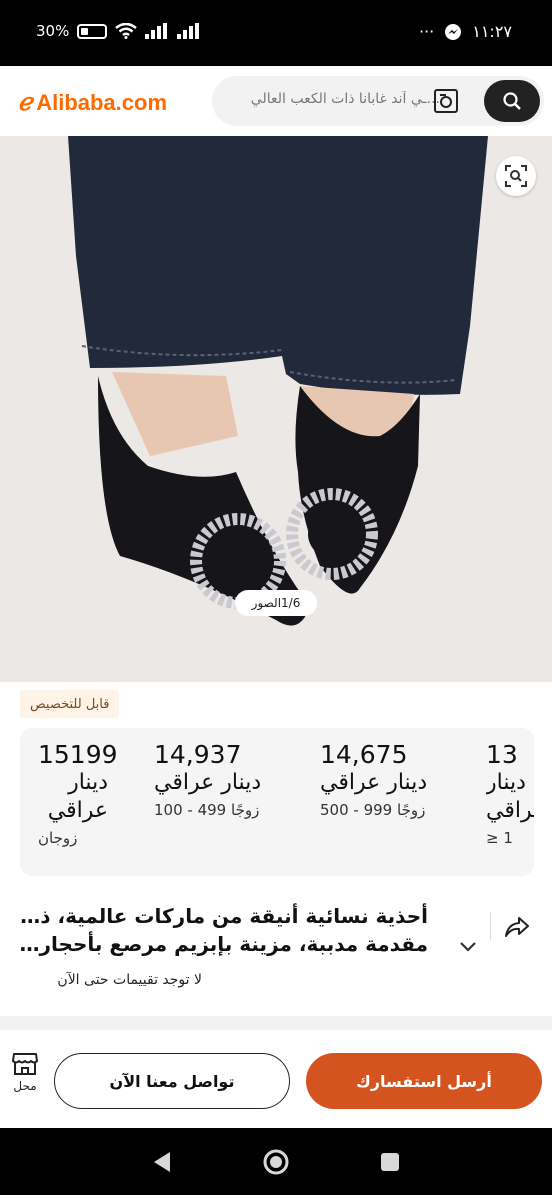 The height and width of the screenshot is (1195, 552). I want to click on store-button: محل, so click(25, 1072).